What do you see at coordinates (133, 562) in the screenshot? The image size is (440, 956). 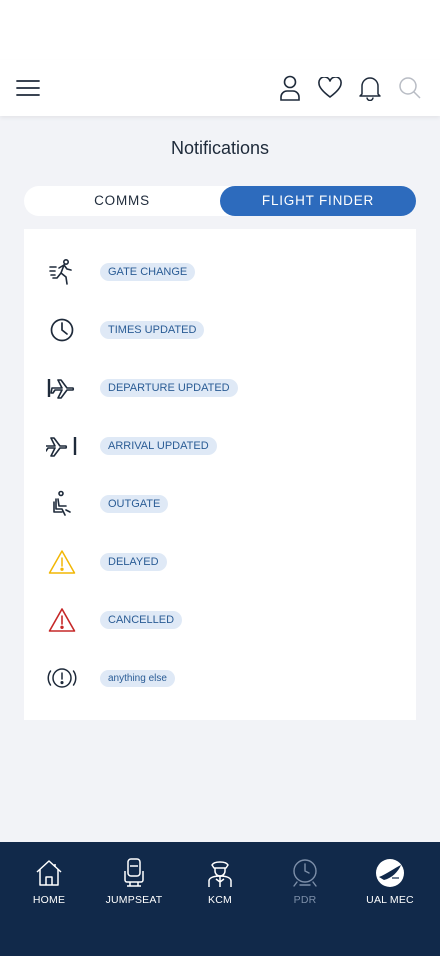 I see `legend-label: DELAYED` at bounding box center [133, 562].